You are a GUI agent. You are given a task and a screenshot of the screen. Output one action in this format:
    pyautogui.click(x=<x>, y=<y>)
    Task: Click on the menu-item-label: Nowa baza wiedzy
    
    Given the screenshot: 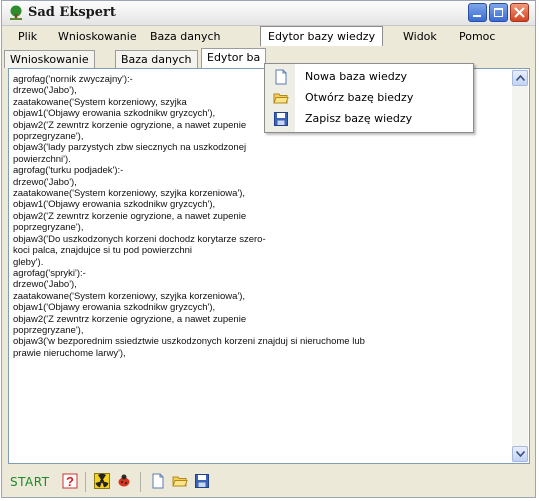 What is the action you would take?
    pyautogui.click(x=356, y=76)
    